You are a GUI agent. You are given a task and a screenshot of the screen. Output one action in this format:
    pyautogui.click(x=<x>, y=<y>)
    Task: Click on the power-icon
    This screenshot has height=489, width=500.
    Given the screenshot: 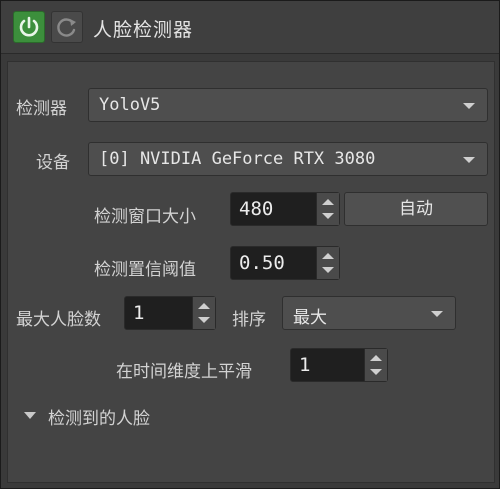 What is the action you would take?
    pyautogui.click(x=29, y=26)
    